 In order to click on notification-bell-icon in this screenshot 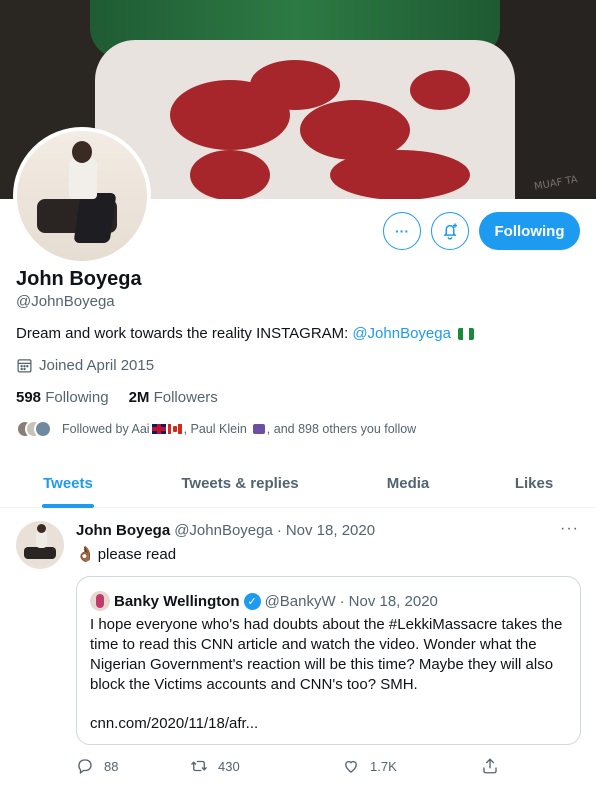, I will do `click(450, 231)`.